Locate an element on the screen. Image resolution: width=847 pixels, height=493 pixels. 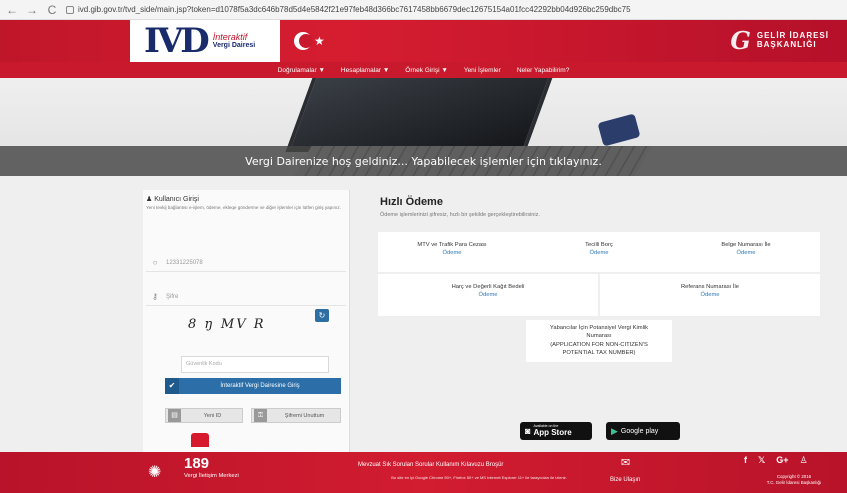
password-field: ⚷ Şifre is located at coordinates (246, 297).